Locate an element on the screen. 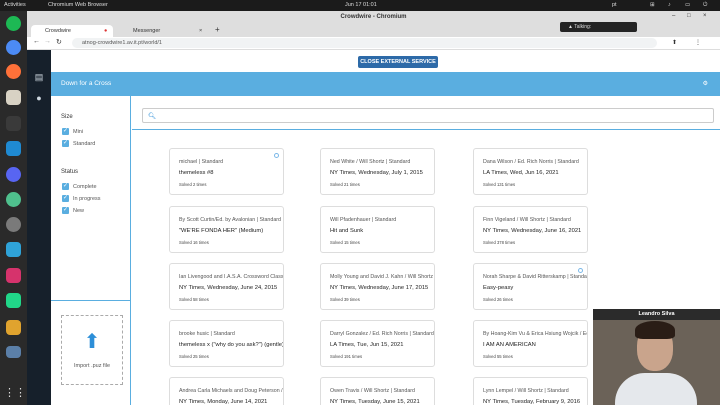 The width and height of the screenshot is (720, 405). status-complete-checkbox: ✓ Complete is located at coordinates (79, 186).